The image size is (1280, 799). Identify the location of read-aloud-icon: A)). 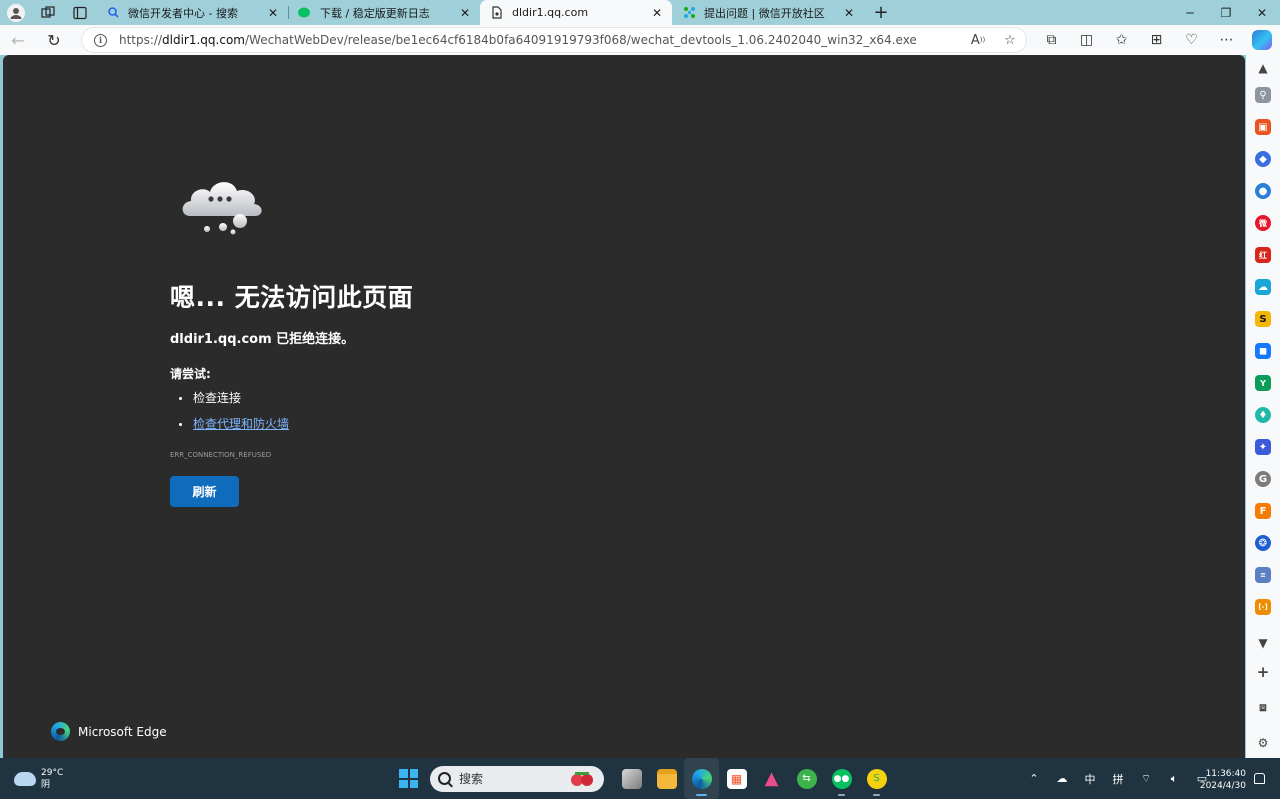
(978, 40).